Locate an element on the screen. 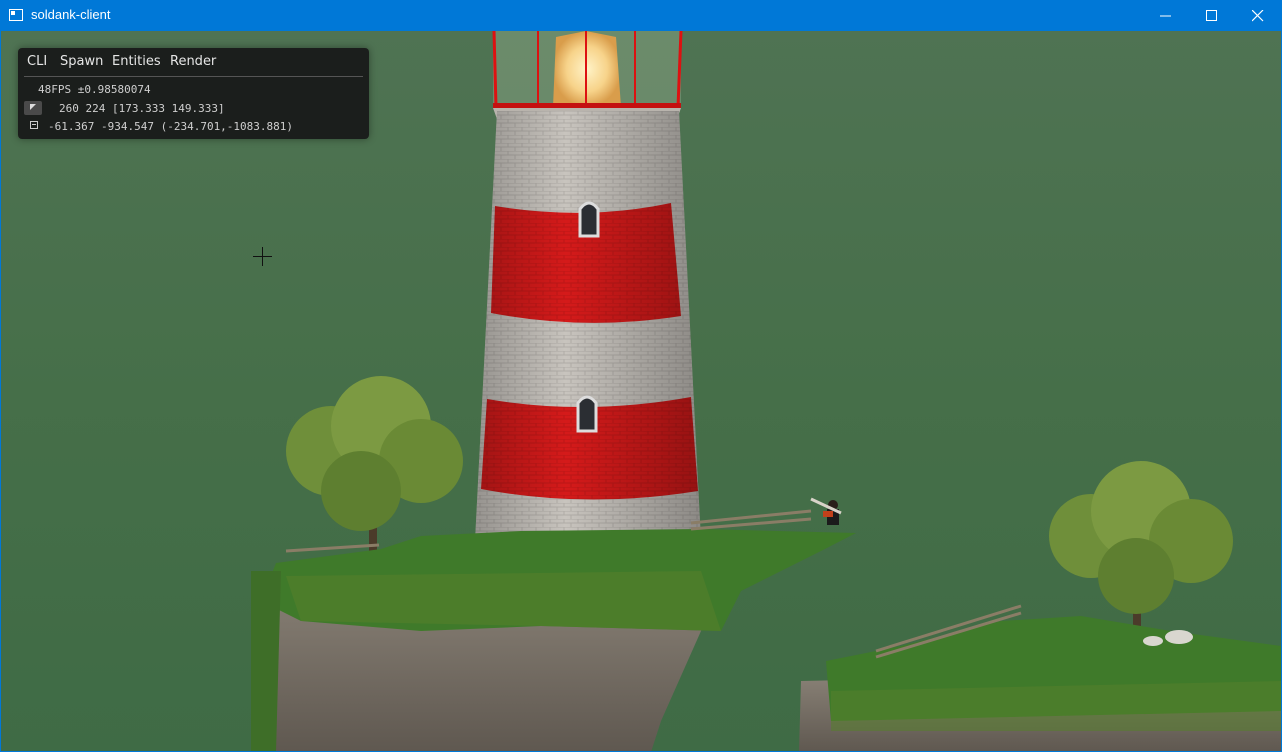 The image size is (1282, 752). close-button is located at coordinates (1258, 16).